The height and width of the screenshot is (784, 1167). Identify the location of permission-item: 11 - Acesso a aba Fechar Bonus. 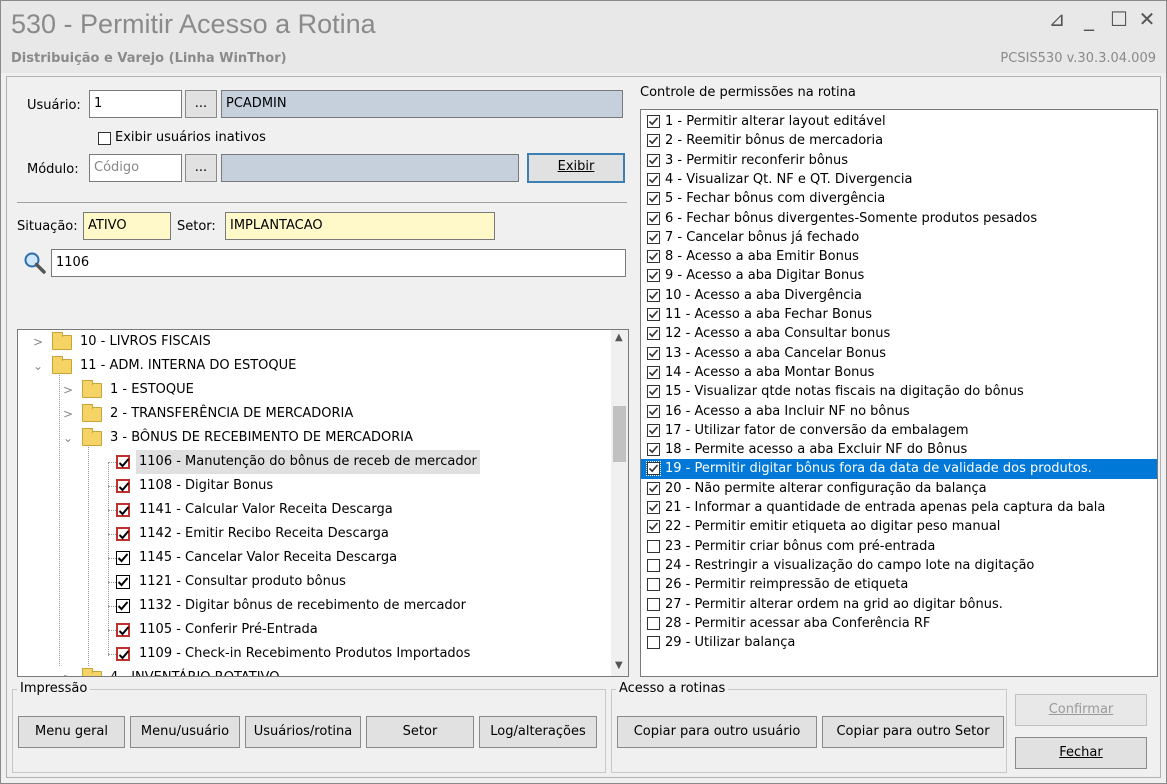
(899, 314).